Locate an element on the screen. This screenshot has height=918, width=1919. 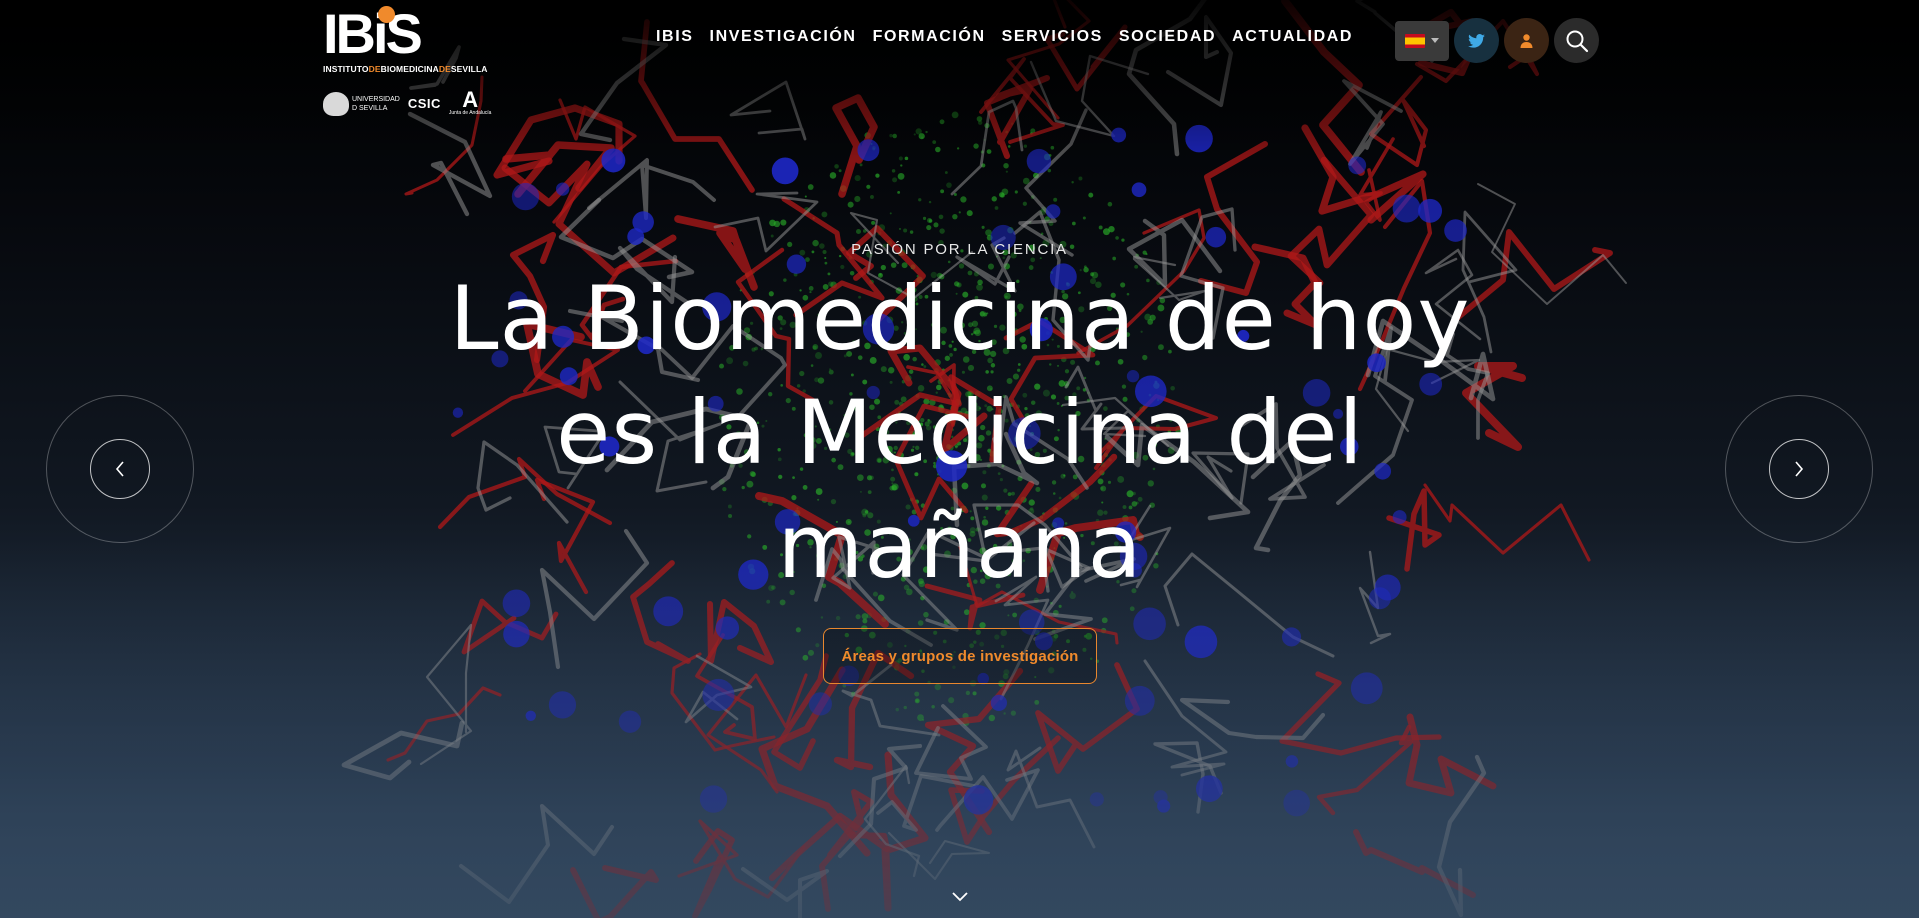
logo-wordmark: IBiS is located at coordinates (373, 33).